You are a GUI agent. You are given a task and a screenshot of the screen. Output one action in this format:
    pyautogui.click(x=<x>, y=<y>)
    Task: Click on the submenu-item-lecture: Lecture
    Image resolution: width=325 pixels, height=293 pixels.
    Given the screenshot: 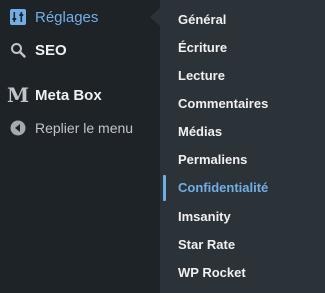 What is the action you would take?
    pyautogui.click(x=242, y=75)
    